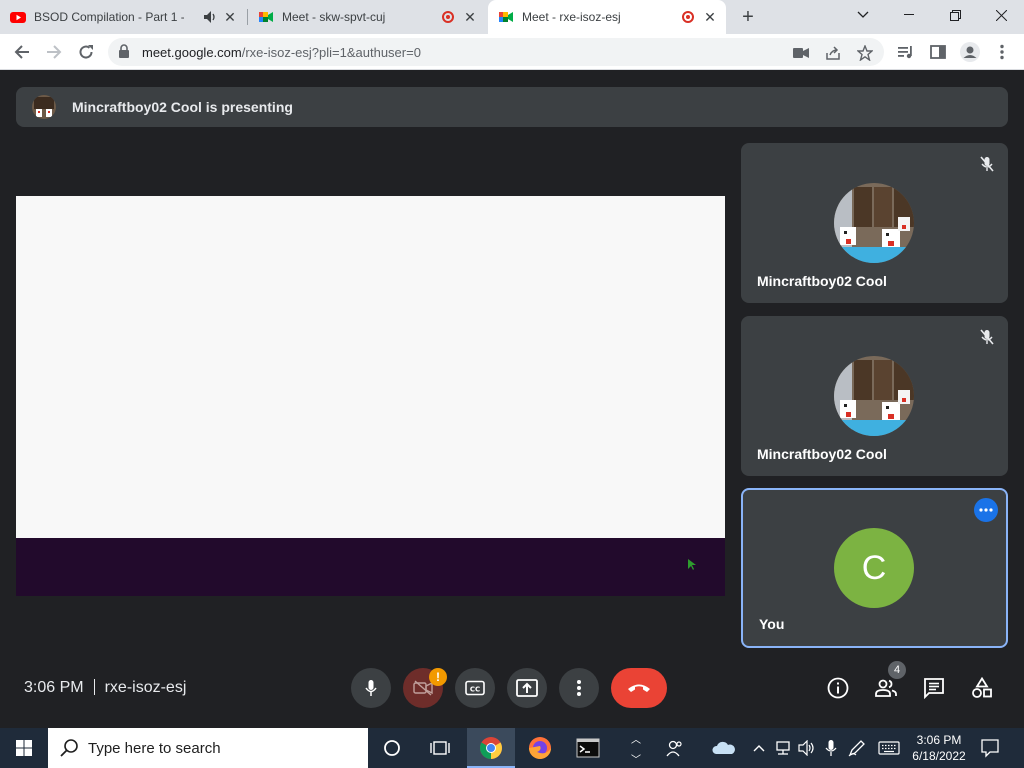 This screenshot has height=768, width=1024. What do you see at coordinates (636, 758) in the screenshot?
I see `chevron-down-icon: ﹀` at bounding box center [636, 758].